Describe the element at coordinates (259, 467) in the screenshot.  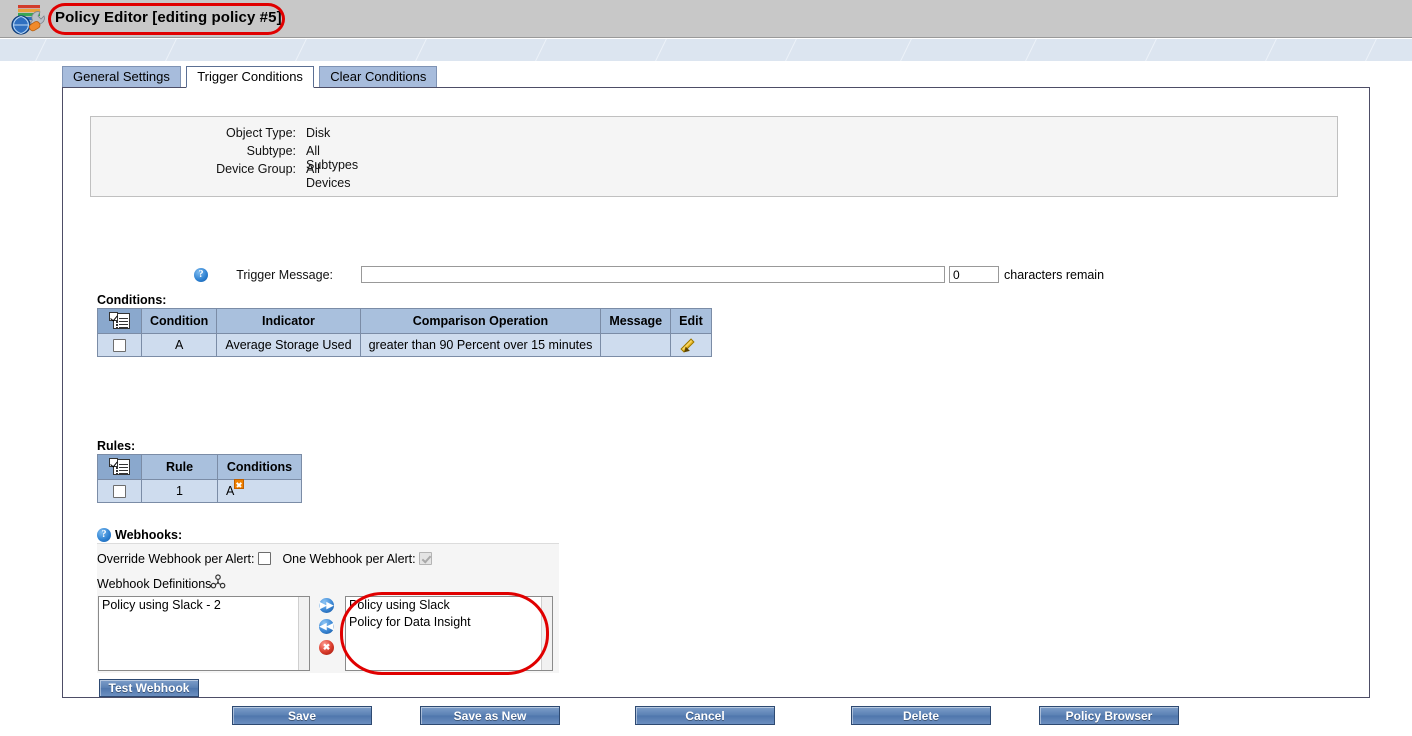
I see `rules-col-conditions: Conditions` at that location.